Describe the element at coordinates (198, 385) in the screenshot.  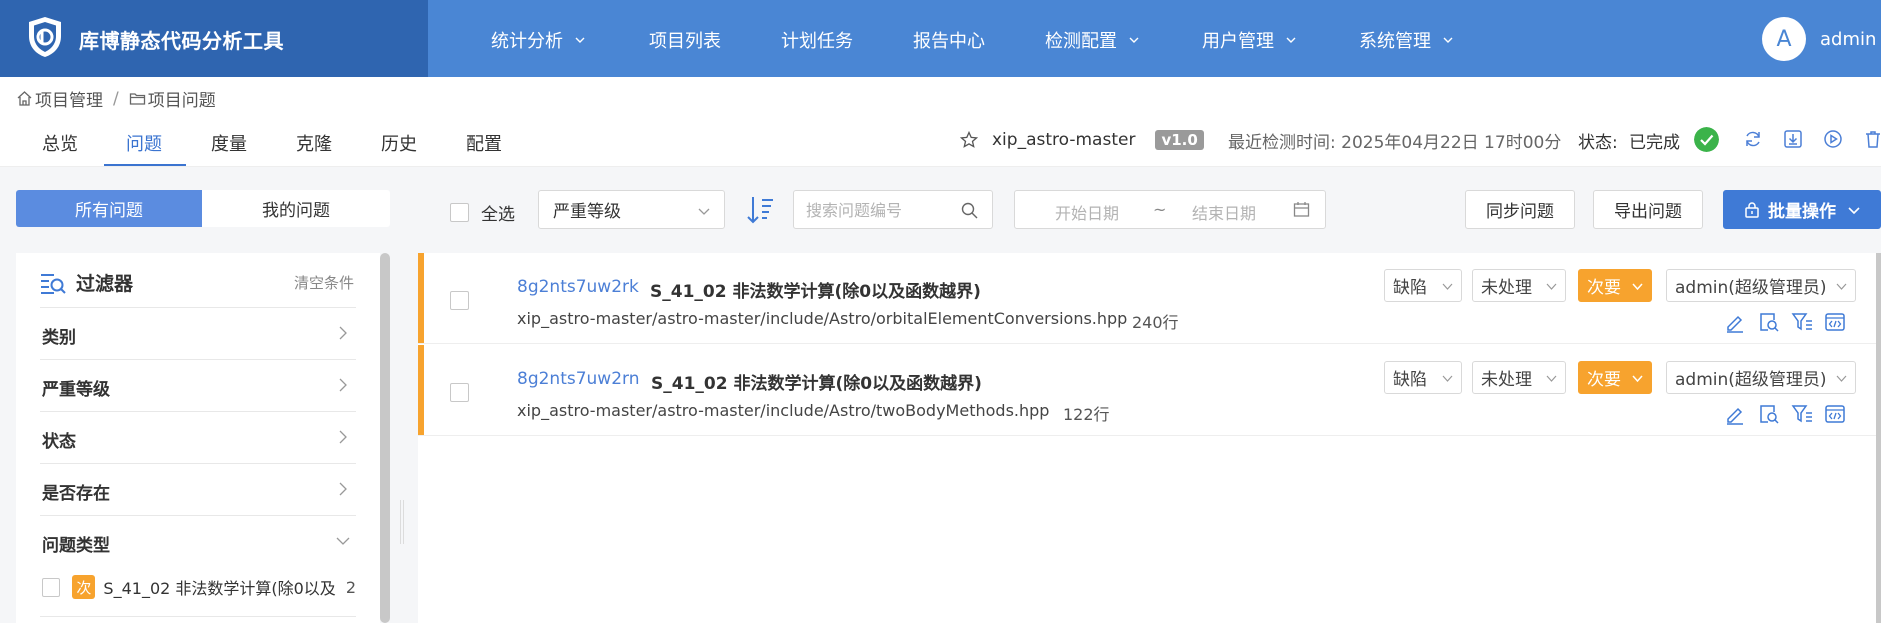
I see `filter-row-severity: 严重等级` at that location.